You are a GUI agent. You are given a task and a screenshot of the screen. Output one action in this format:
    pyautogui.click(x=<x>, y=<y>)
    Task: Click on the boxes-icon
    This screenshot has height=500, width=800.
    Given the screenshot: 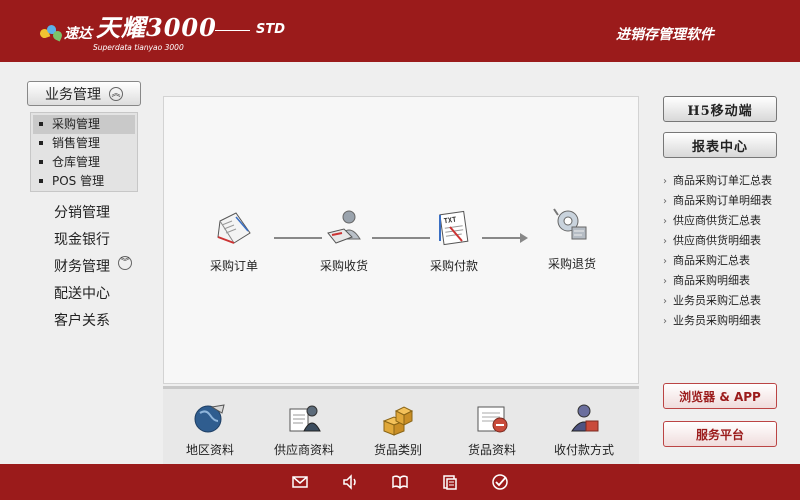 What is the action you would take?
    pyautogui.click(x=398, y=418)
    